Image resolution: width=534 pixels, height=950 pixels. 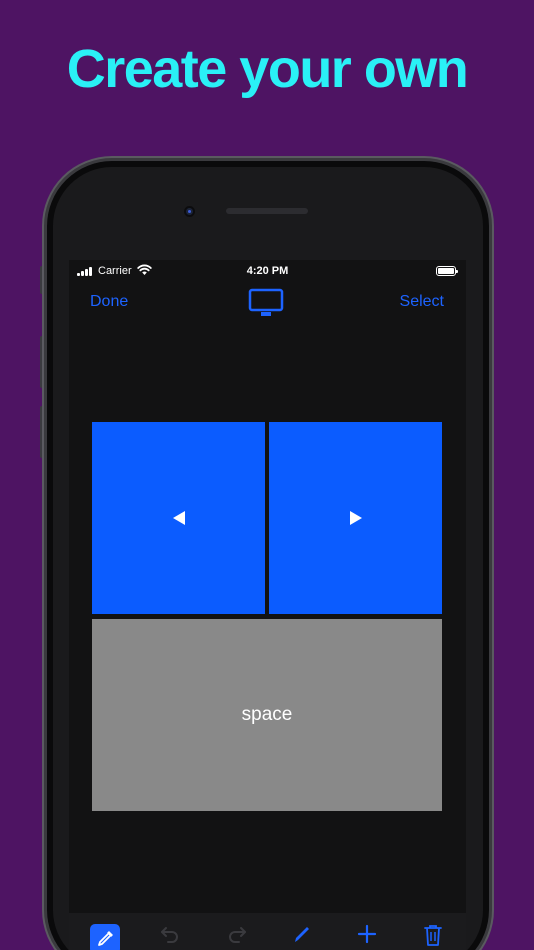 What do you see at coordinates (302, 934) in the screenshot?
I see `pencil-icon` at bounding box center [302, 934].